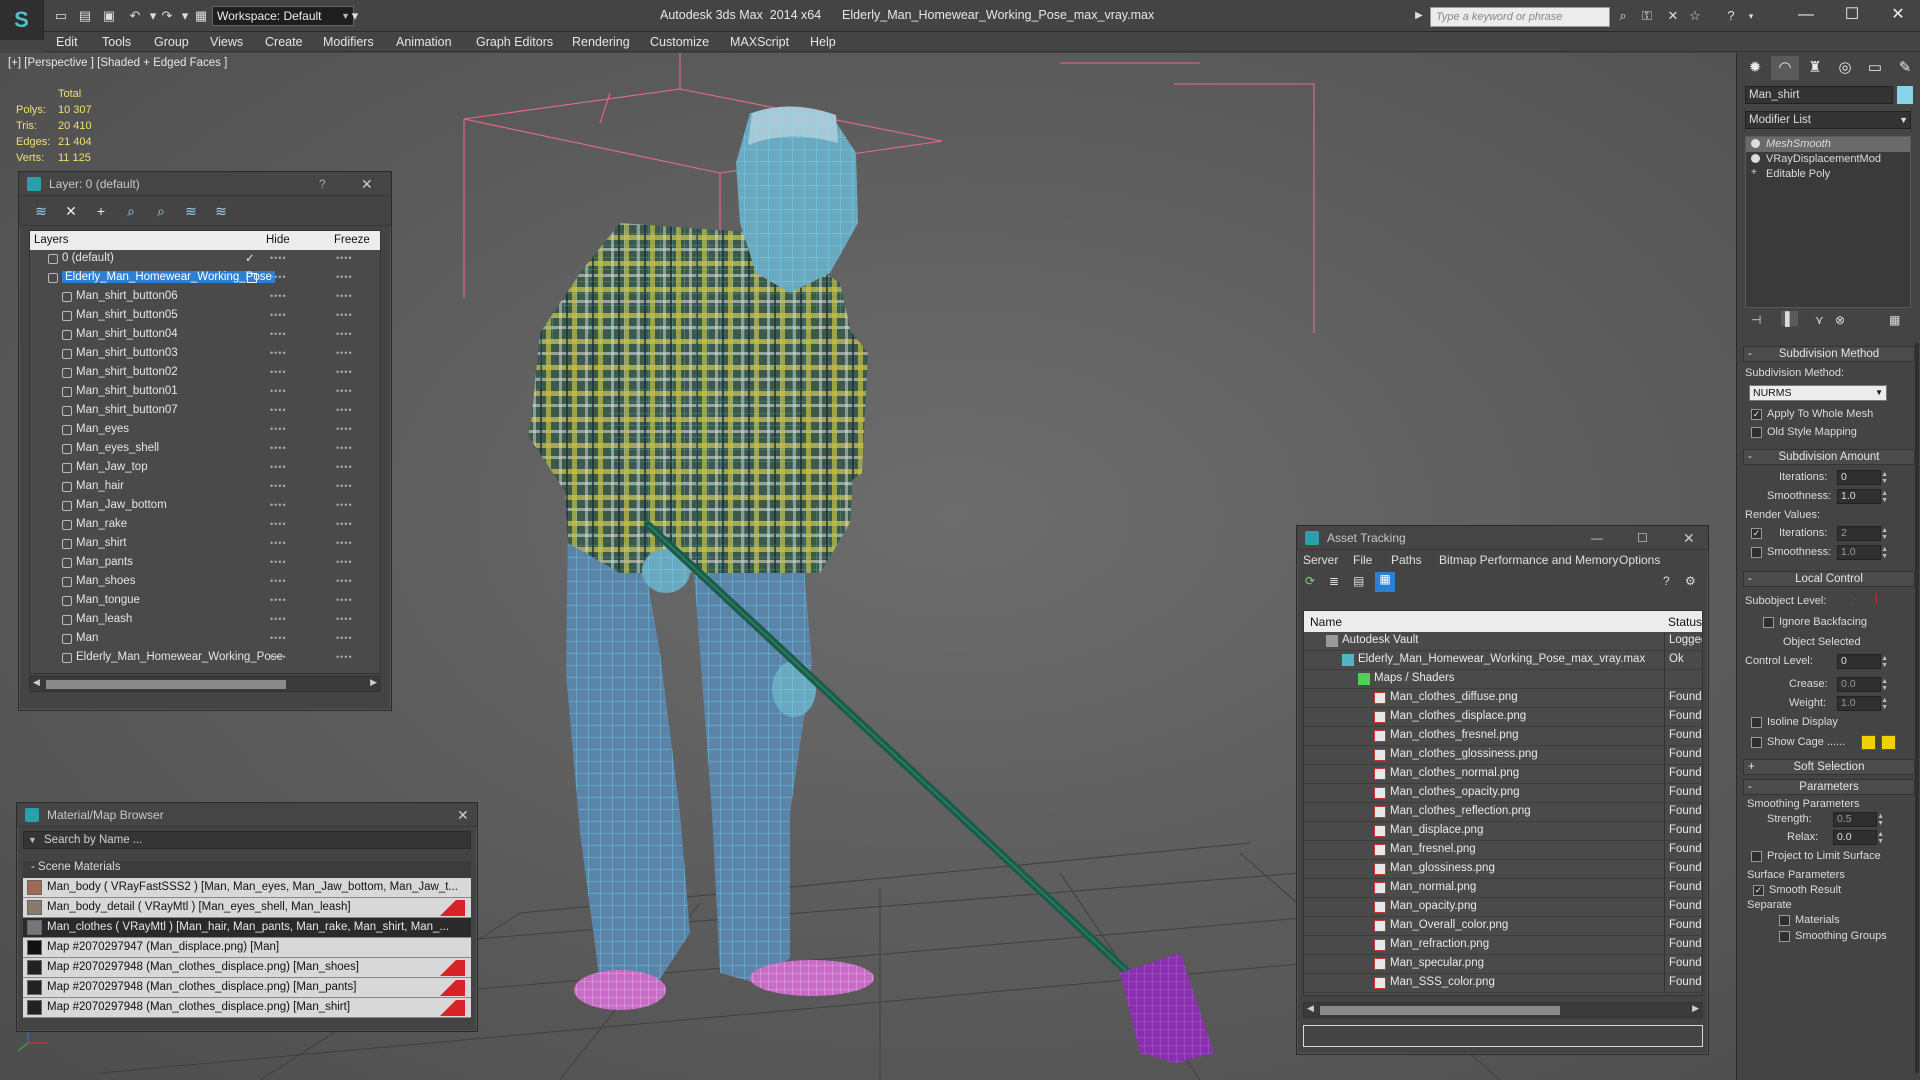 The width and height of the screenshot is (1920, 1080). What do you see at coordinates (1503, 869) in the screenshot?
I see `asset-row: Man_glossiness.png Found` at bounding box center [1503, 869].